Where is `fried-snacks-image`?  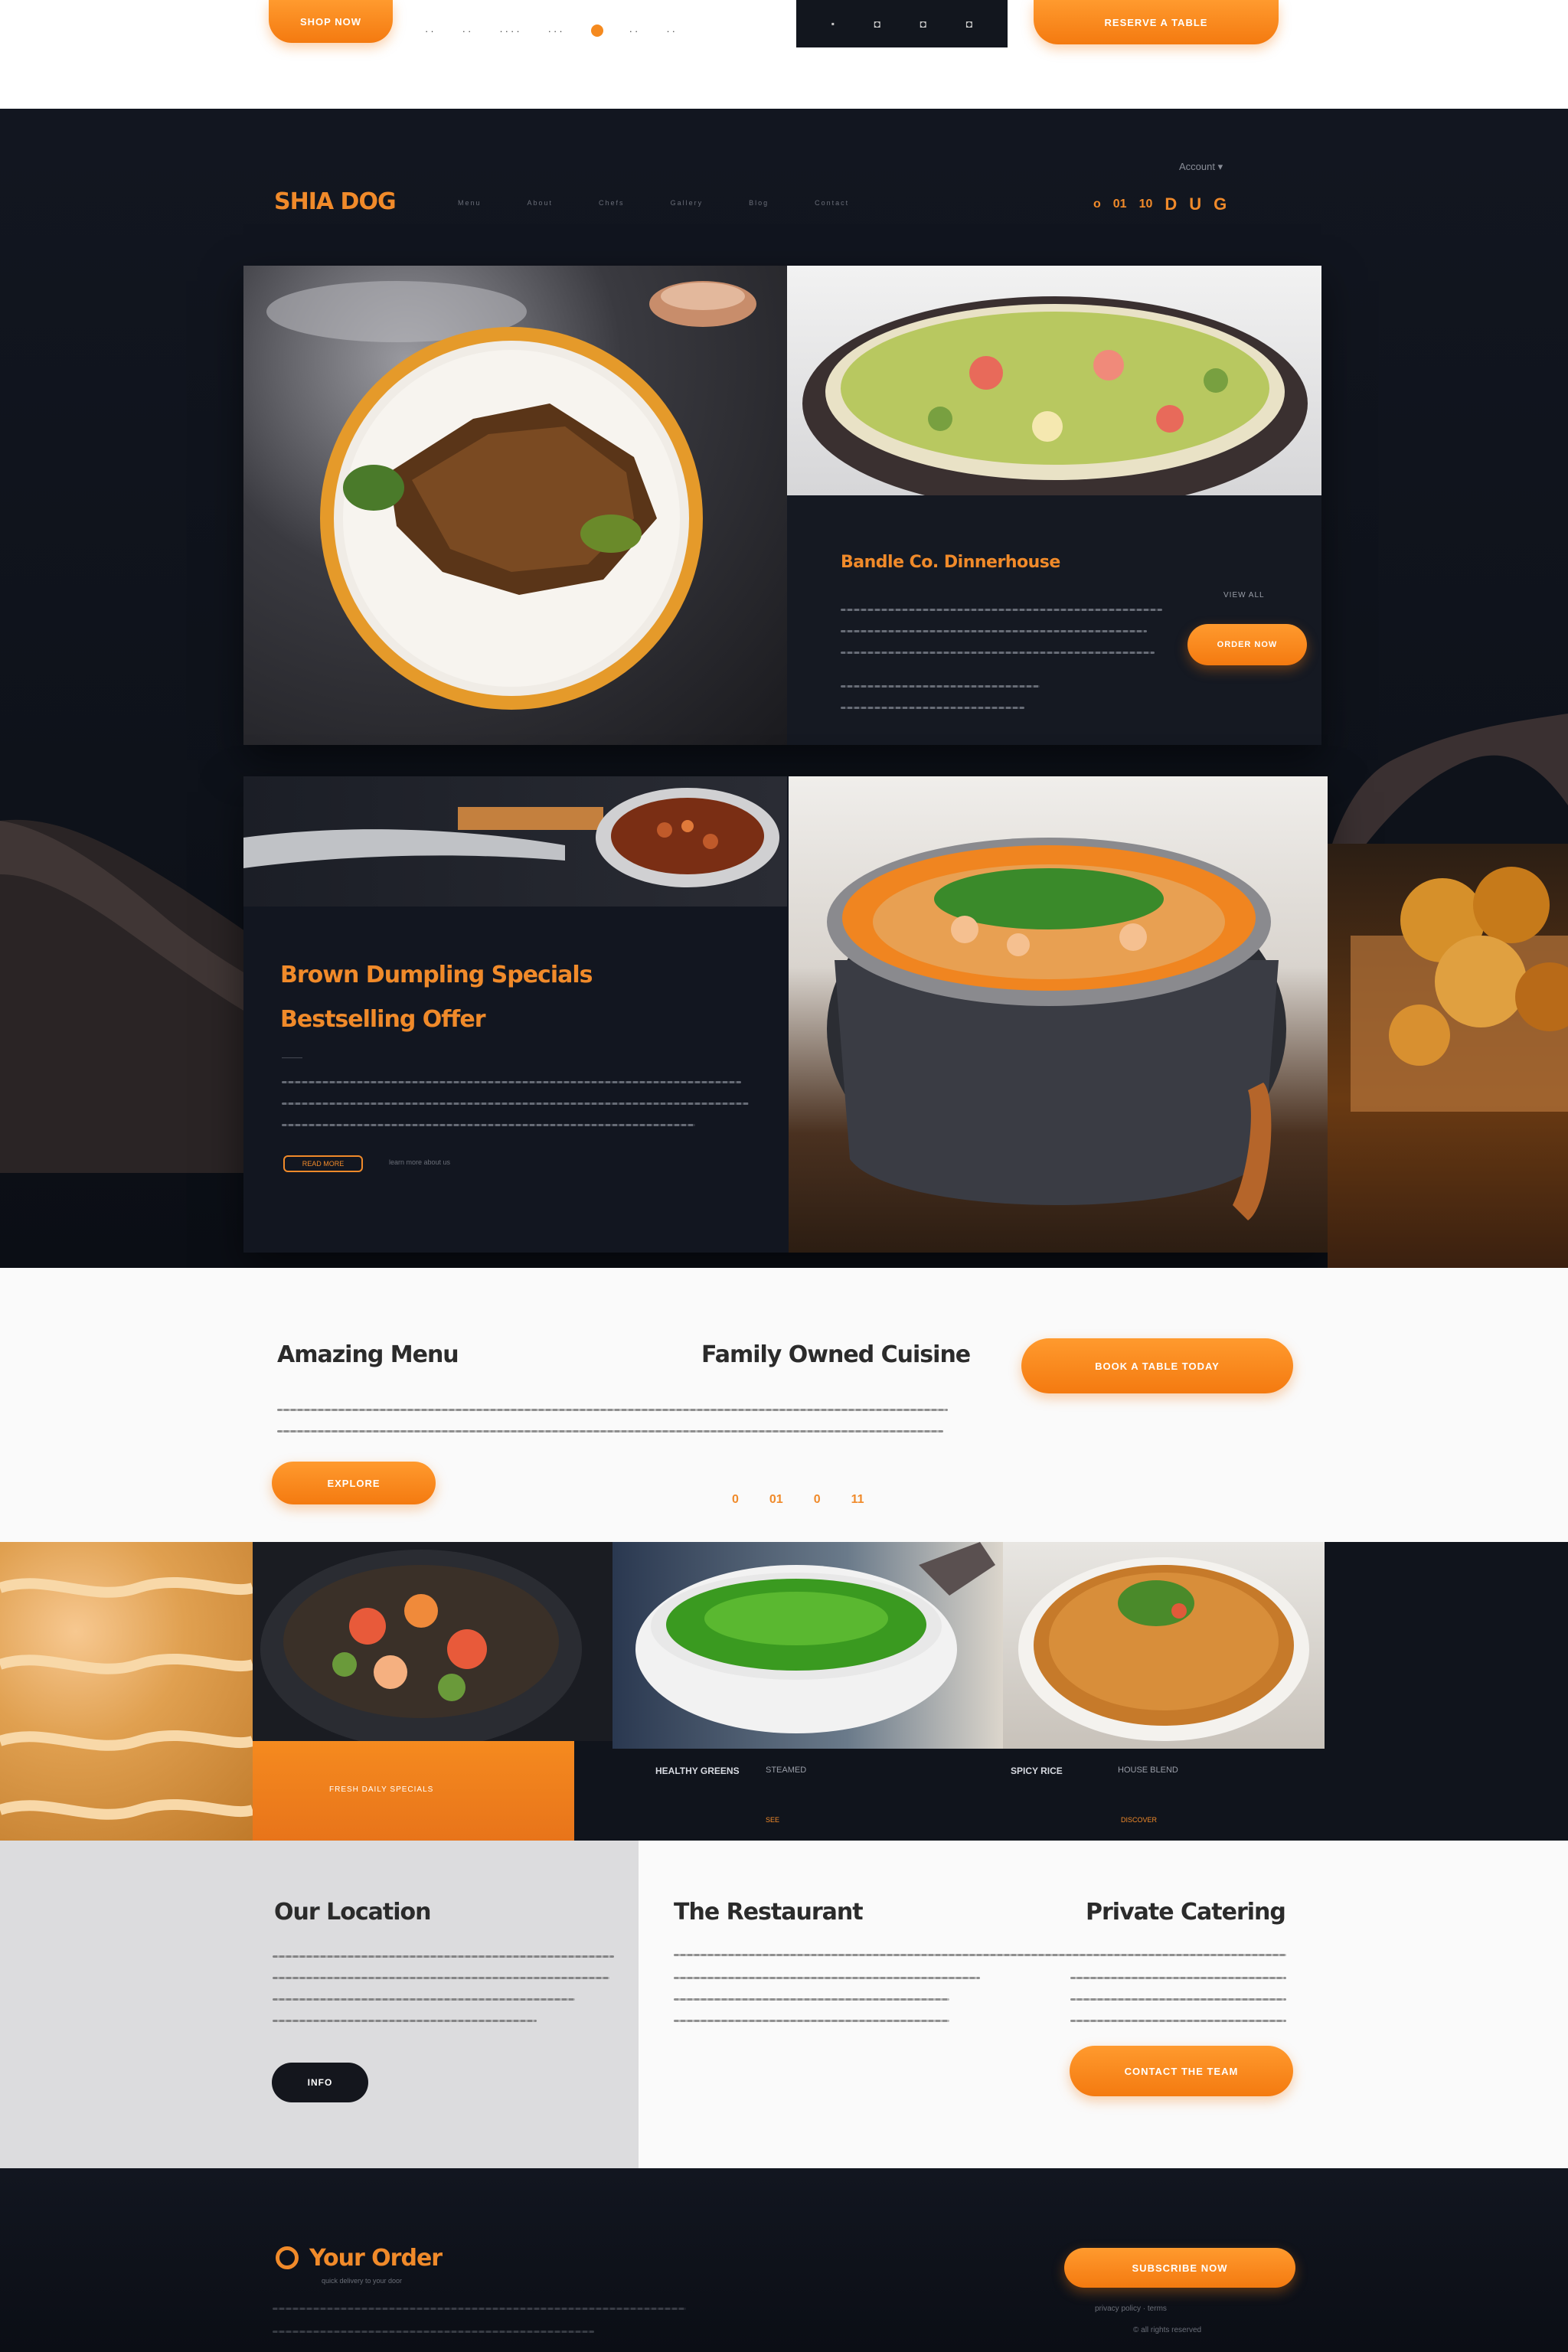
fried-snacks-image is located at coordinates (1448, 1056).